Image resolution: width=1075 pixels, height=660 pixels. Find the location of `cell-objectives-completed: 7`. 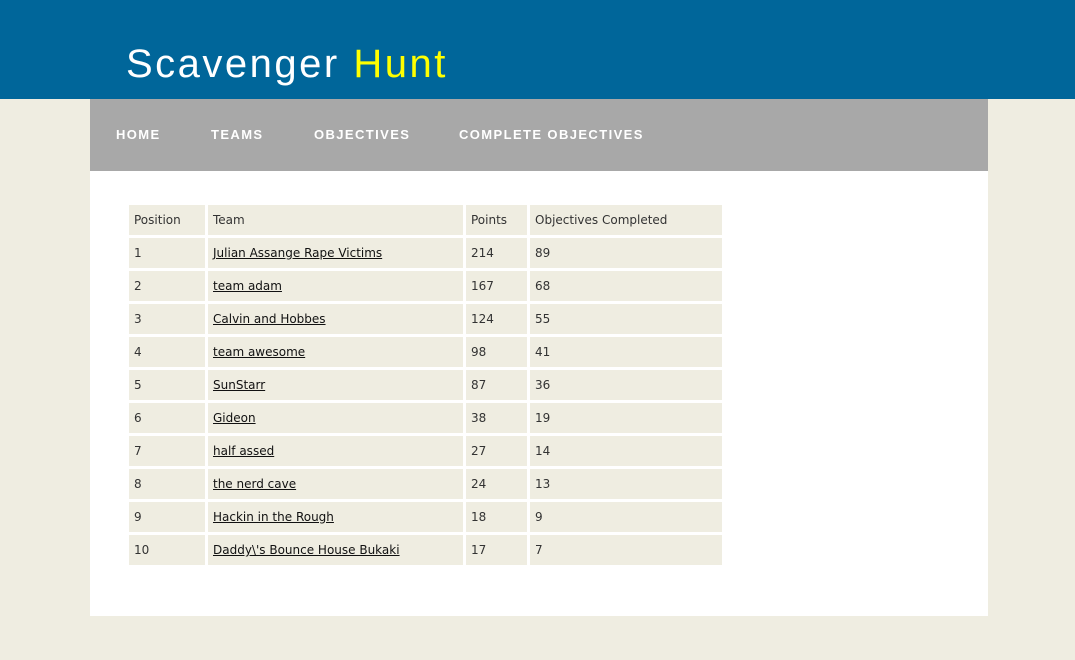

cell-objectives-completed: 7 is located at coordinates (626, 550).